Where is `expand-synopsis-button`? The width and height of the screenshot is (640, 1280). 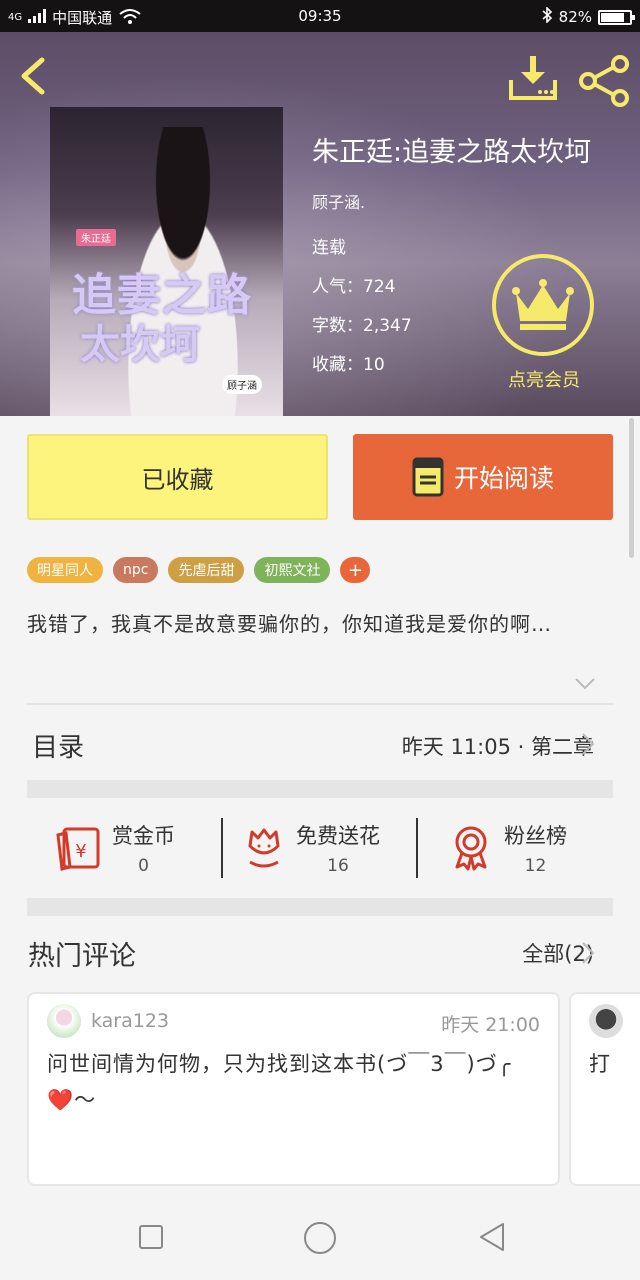 expand-synopsis-button is located at coordinates (585, 684).